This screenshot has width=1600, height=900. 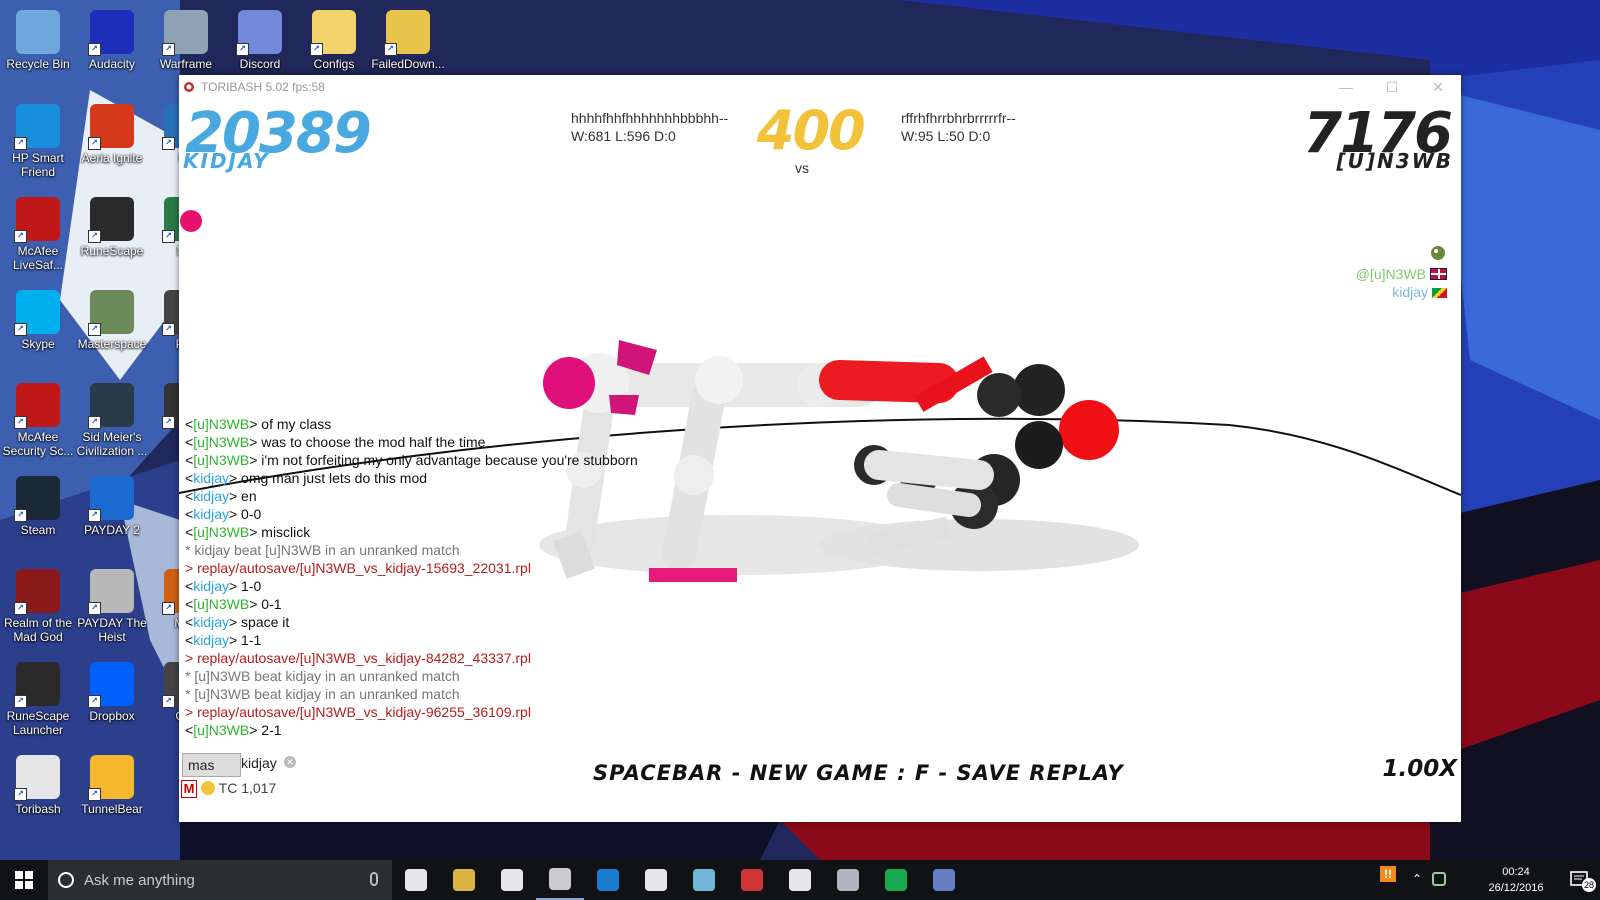 What do you see at coordinates (24, 880) in the screenshot?
I see `start-button` at bounding box center [24, 880].